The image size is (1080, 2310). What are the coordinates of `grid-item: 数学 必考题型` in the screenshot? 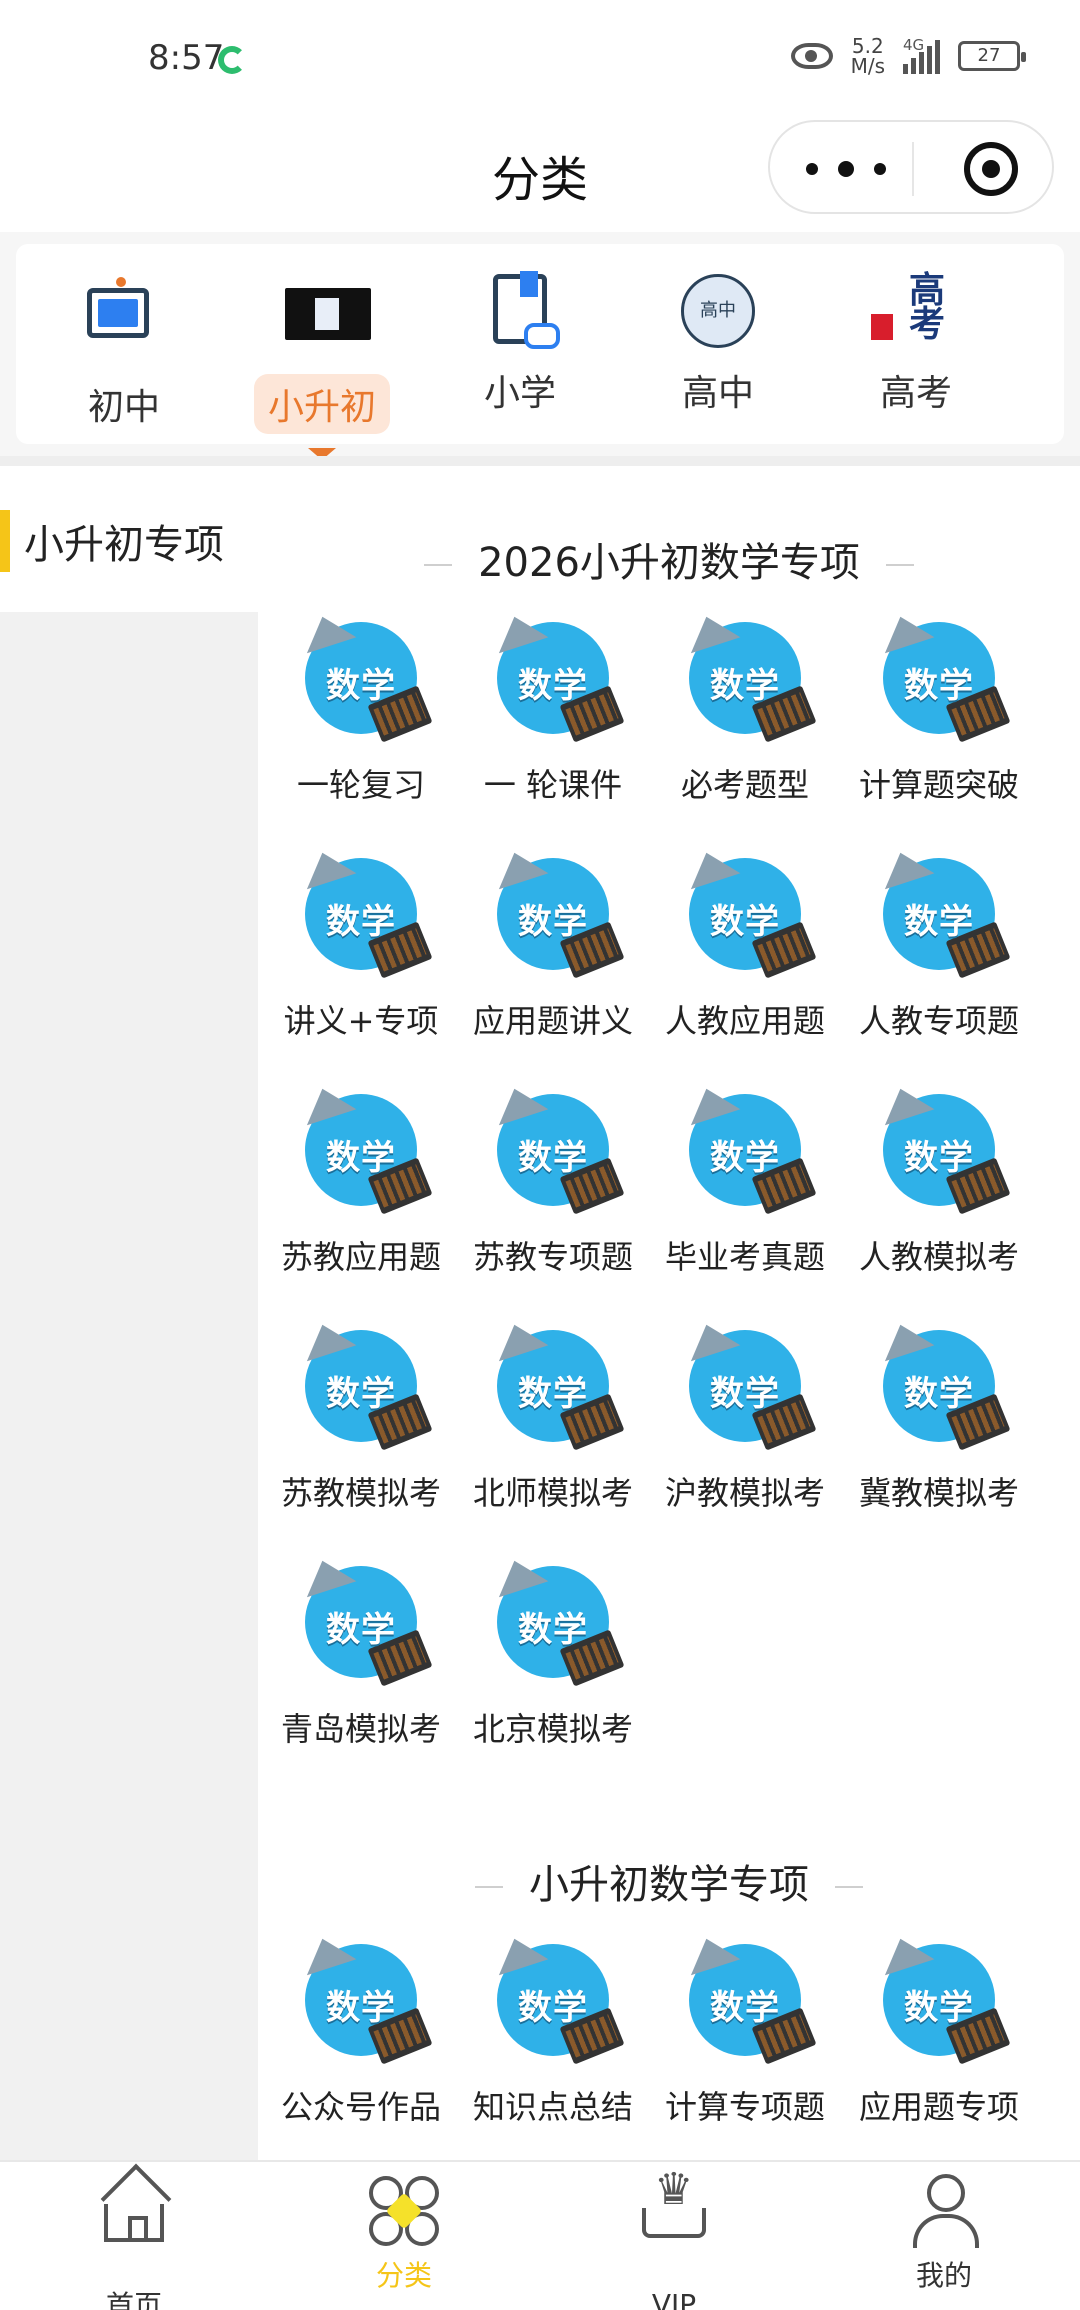 It's located at (745, 707).